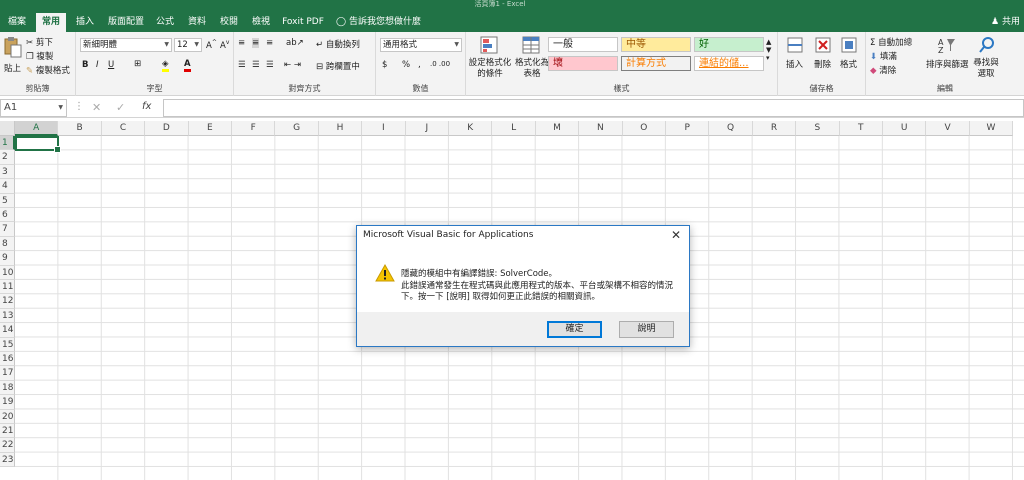 The image size is (1024, 480). Describe the element at coordinates (7, 200) in the screenshot. I see `row-header: 5` at that location.